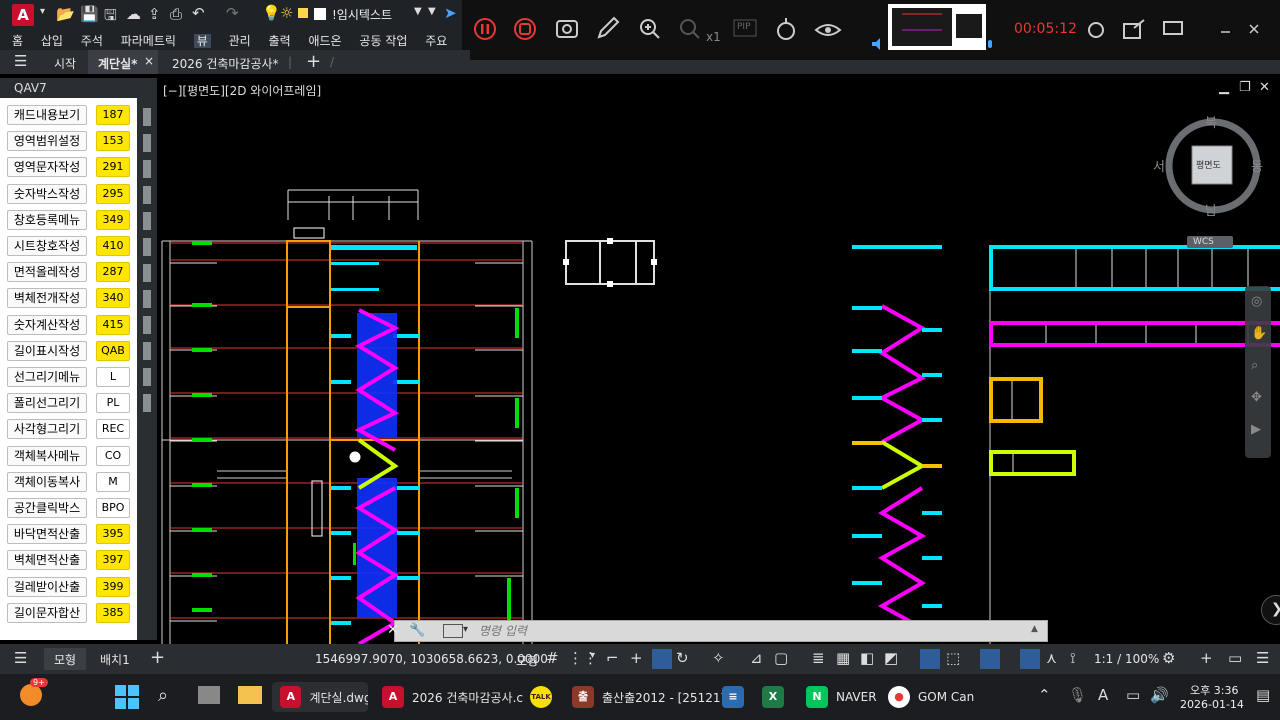  I want to click on taskbar-app-kakaotalk: TALK, so click(545, 697).